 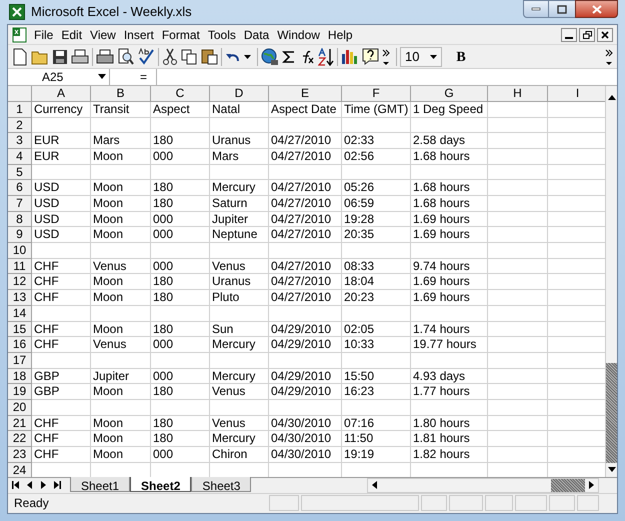 What do you see at coordinates (20, 141) in the screenshot?
I see `row-header: 3` at bounding box center [20, 141].